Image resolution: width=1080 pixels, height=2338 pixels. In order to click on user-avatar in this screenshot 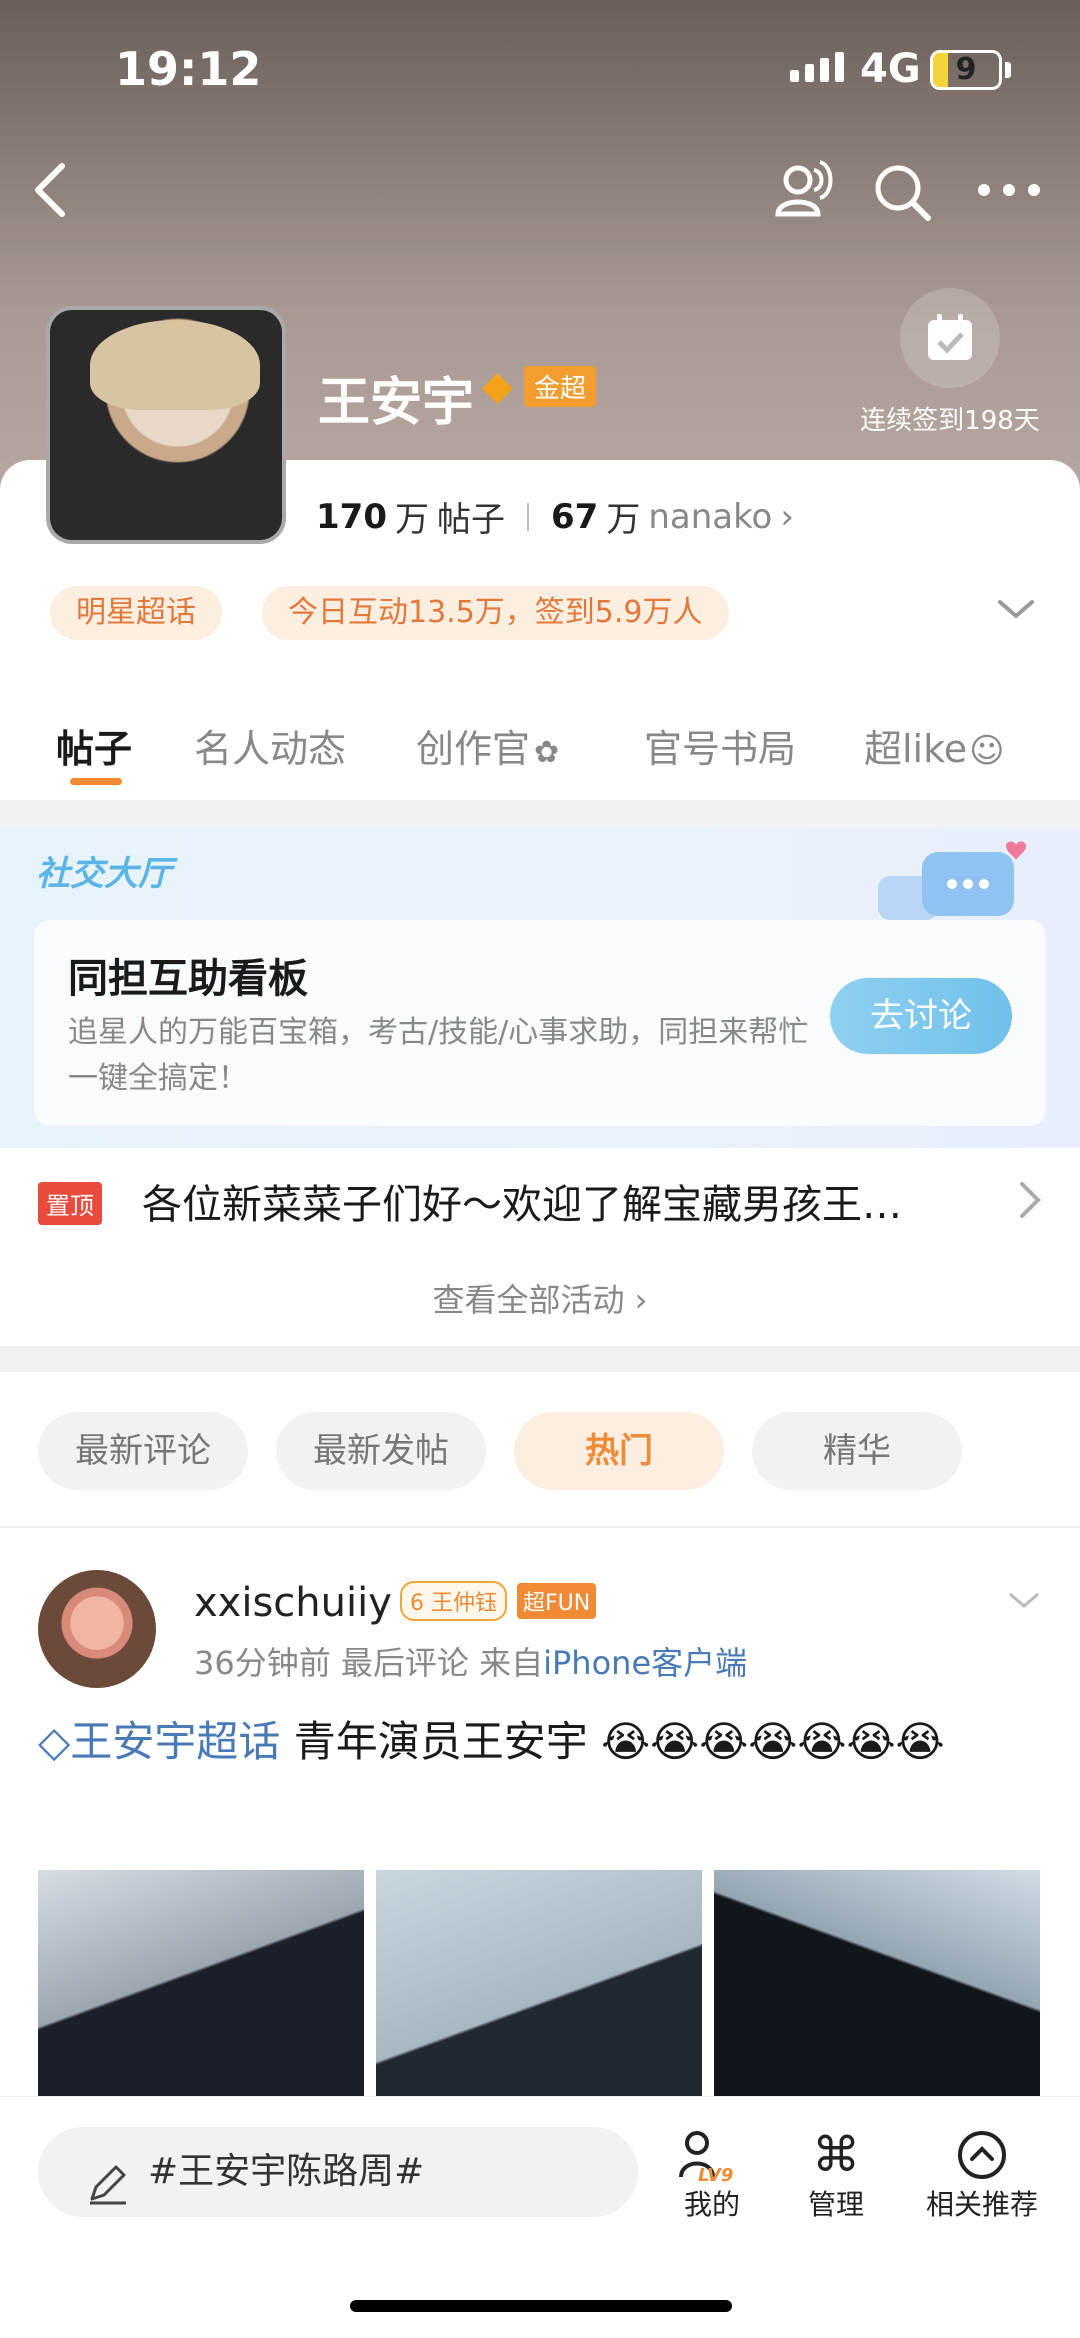, I will do `click(97, 1629)`.